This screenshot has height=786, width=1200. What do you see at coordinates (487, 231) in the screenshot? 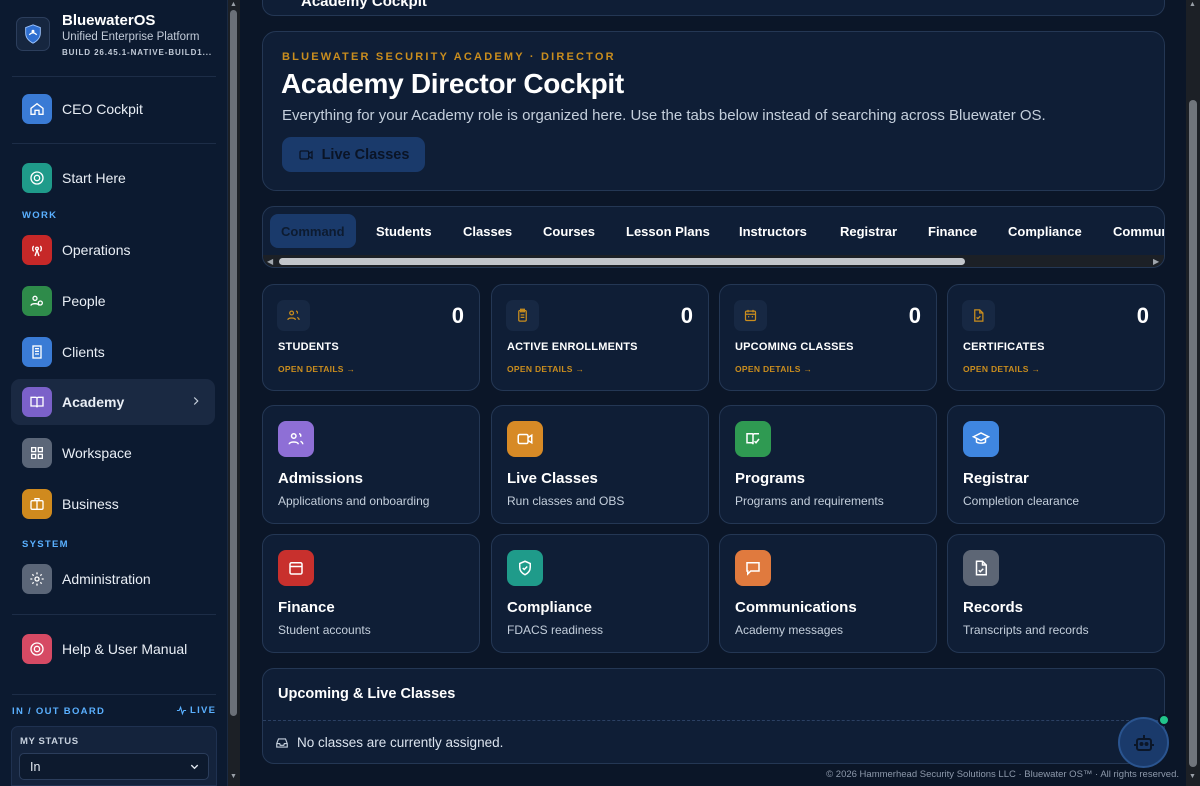
I see `tab-classes: Classes` at bounding box center [487, 231].